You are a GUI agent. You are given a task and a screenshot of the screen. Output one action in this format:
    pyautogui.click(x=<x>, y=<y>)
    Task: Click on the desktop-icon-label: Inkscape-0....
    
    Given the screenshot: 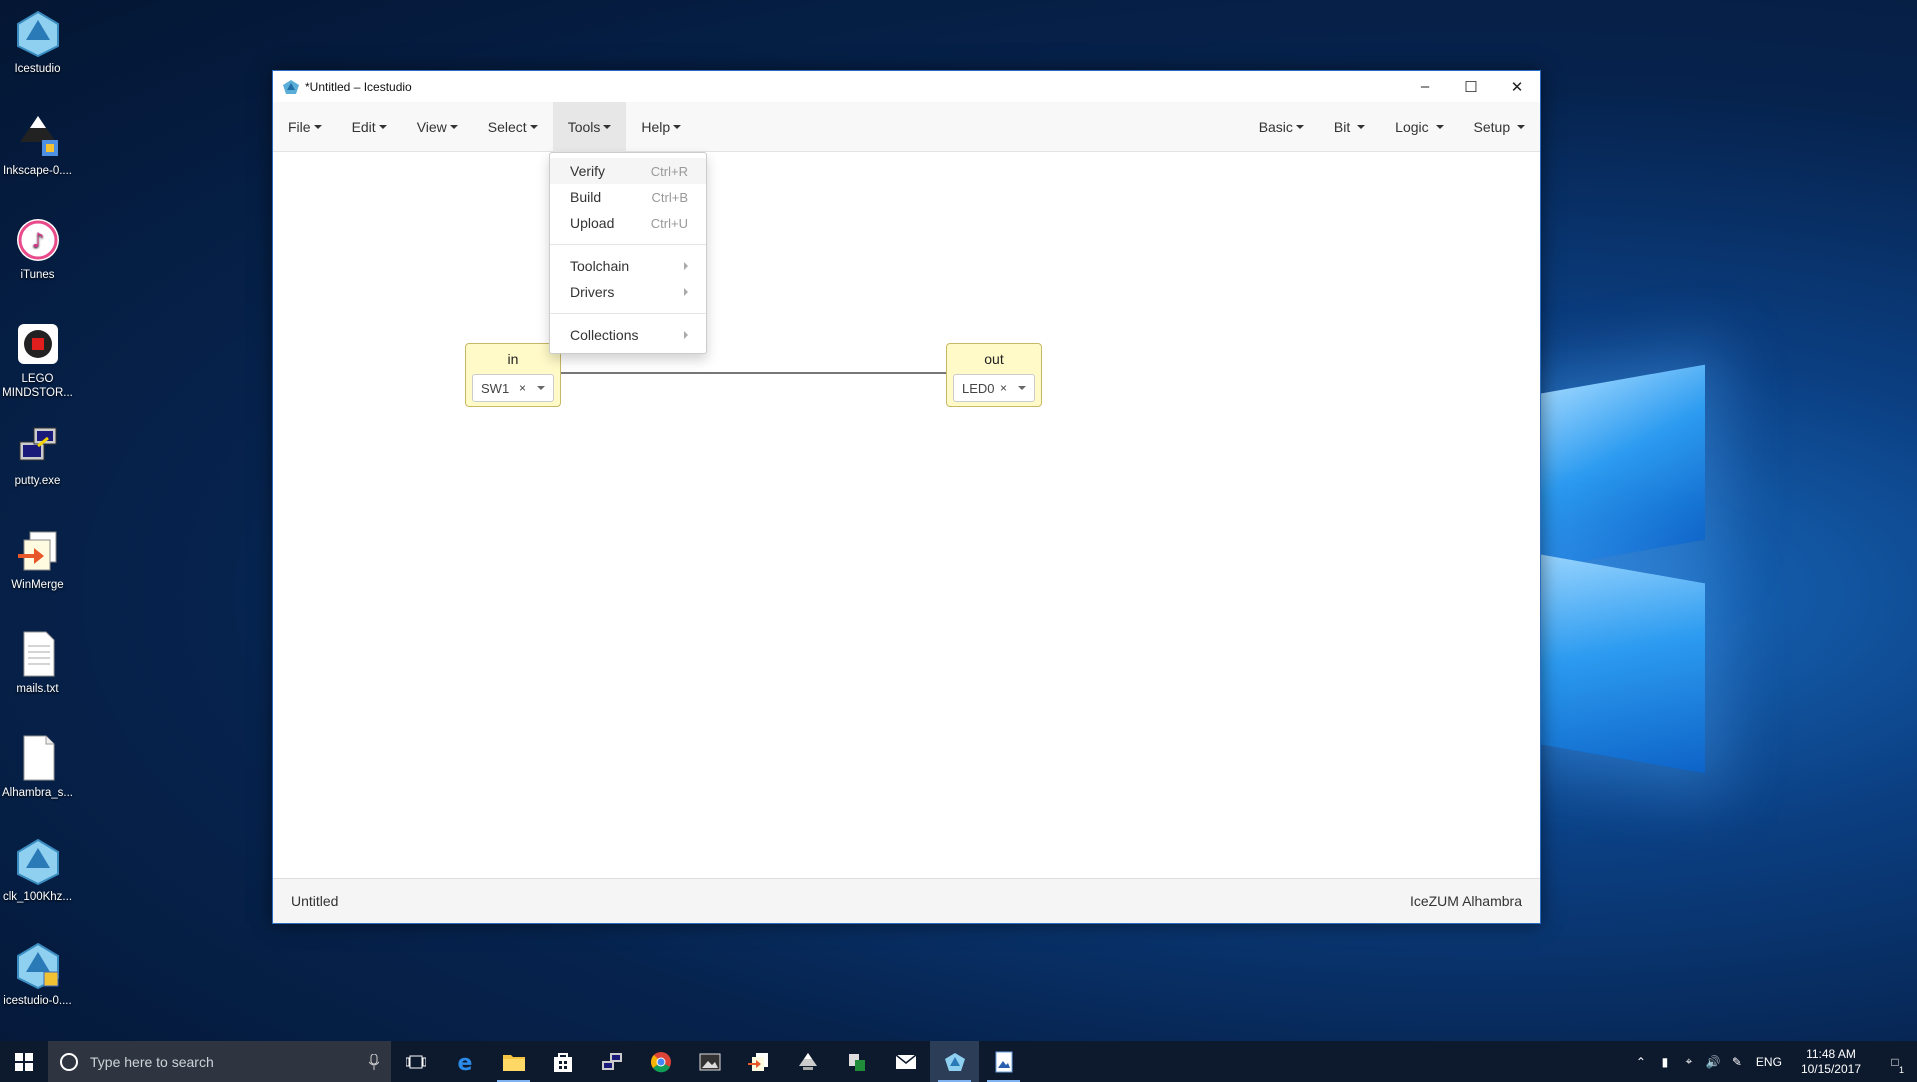 What is the action you would take?
    pyautogui.click(x=37, y=171)
    